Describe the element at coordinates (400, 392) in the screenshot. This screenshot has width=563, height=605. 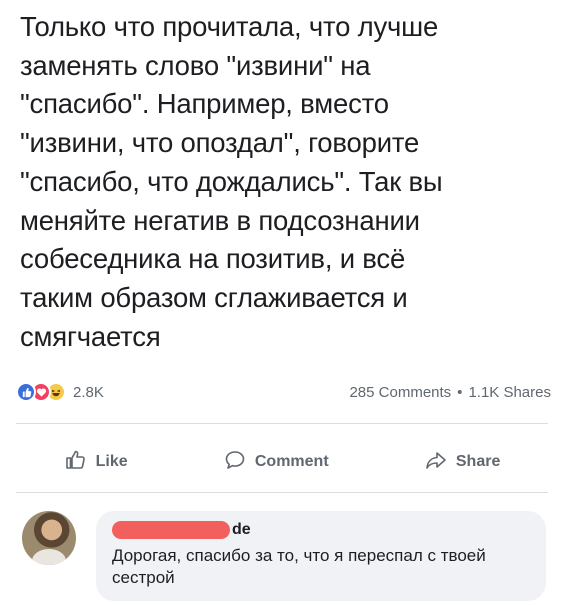
I see `comments-count-link: 285 Comments` at that location.